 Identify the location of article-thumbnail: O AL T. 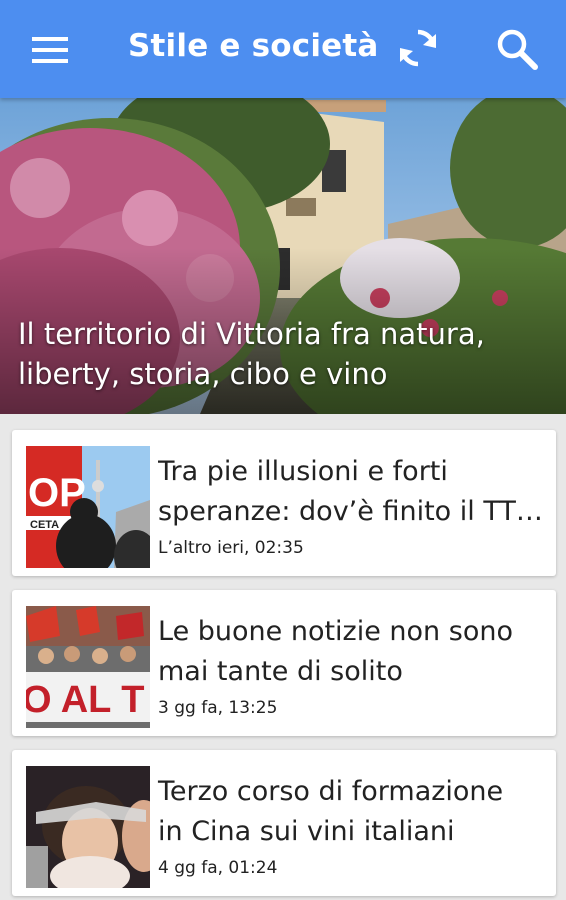
(88, 667).